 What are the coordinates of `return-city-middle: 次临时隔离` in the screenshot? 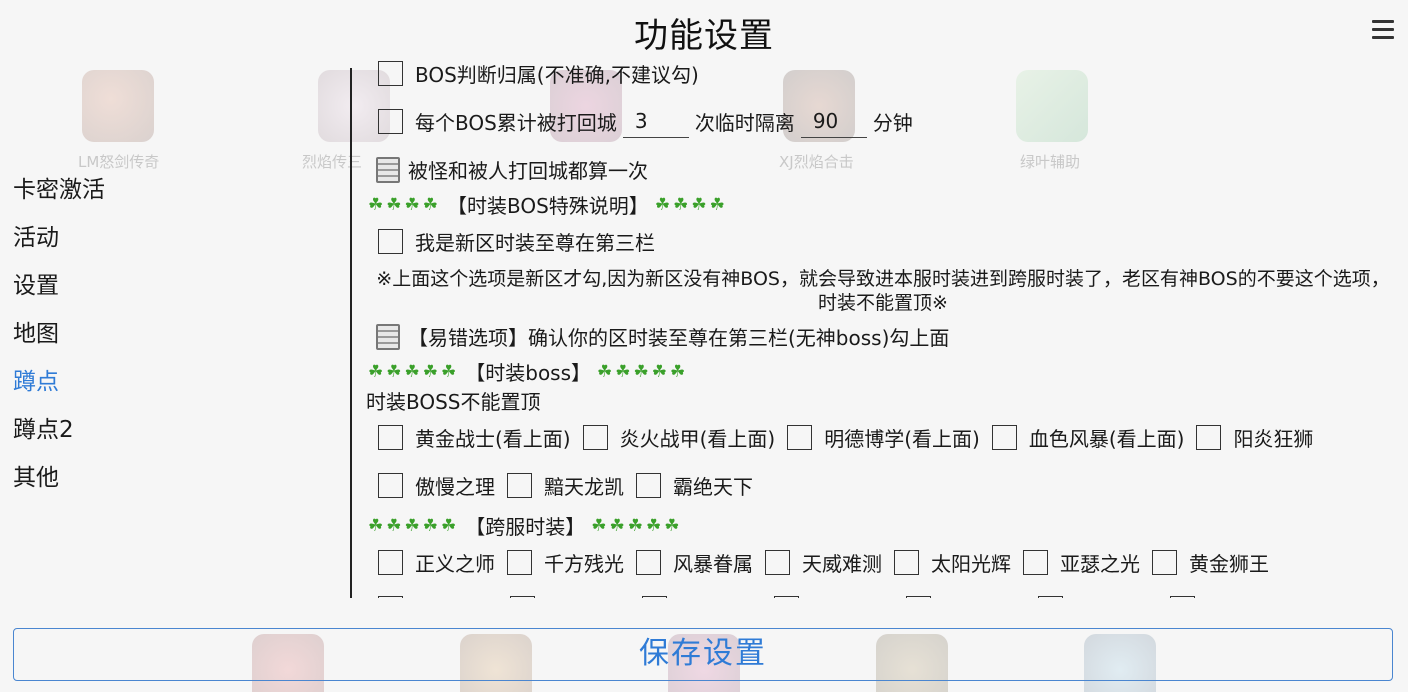 It's located at (744, 122).